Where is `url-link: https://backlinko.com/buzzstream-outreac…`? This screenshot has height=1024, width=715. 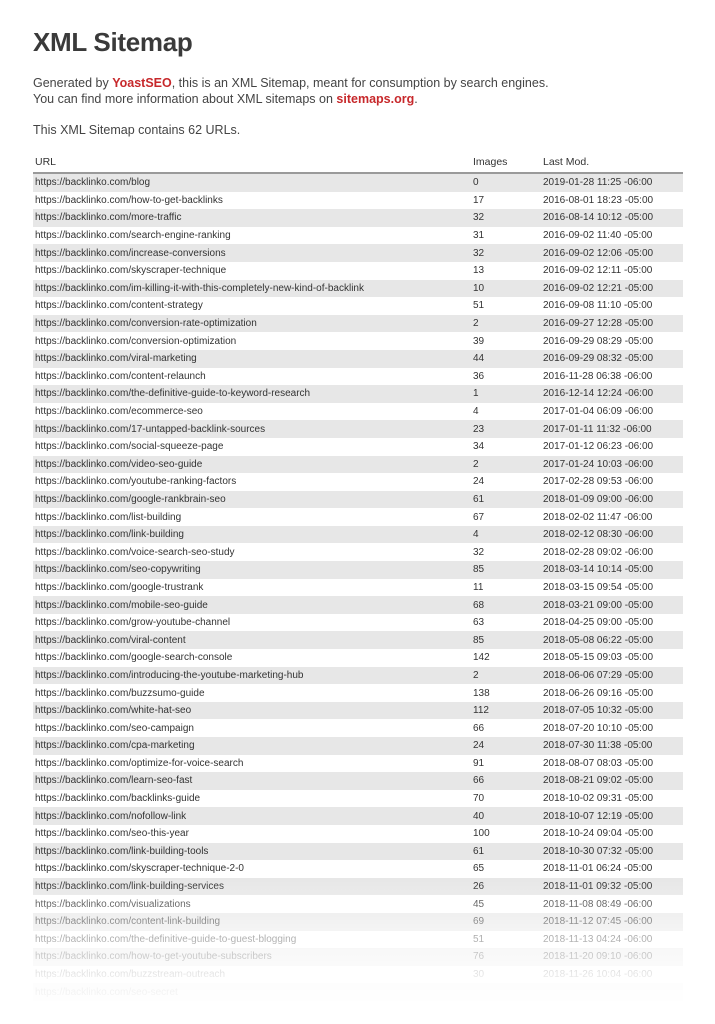
url-link: https://backlinko.com/buzzstream-outreac… is located at coordinates (130, 974).